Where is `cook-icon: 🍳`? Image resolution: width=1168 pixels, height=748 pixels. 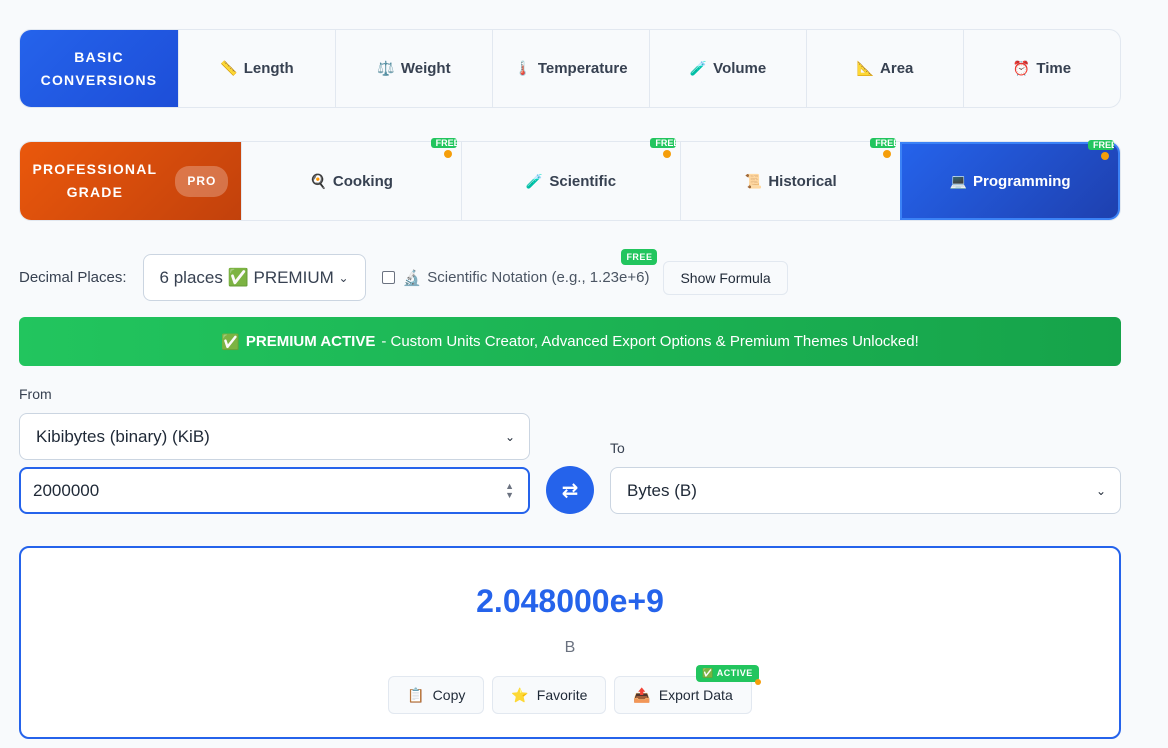 cook-icon: 🍳 is located at coordinates (318, 180).